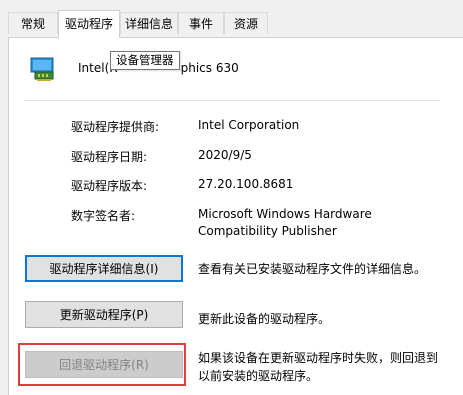 The width and height of the screenshot is (463, 395). I want to click on tab-events: 事件, so click(201, 23).